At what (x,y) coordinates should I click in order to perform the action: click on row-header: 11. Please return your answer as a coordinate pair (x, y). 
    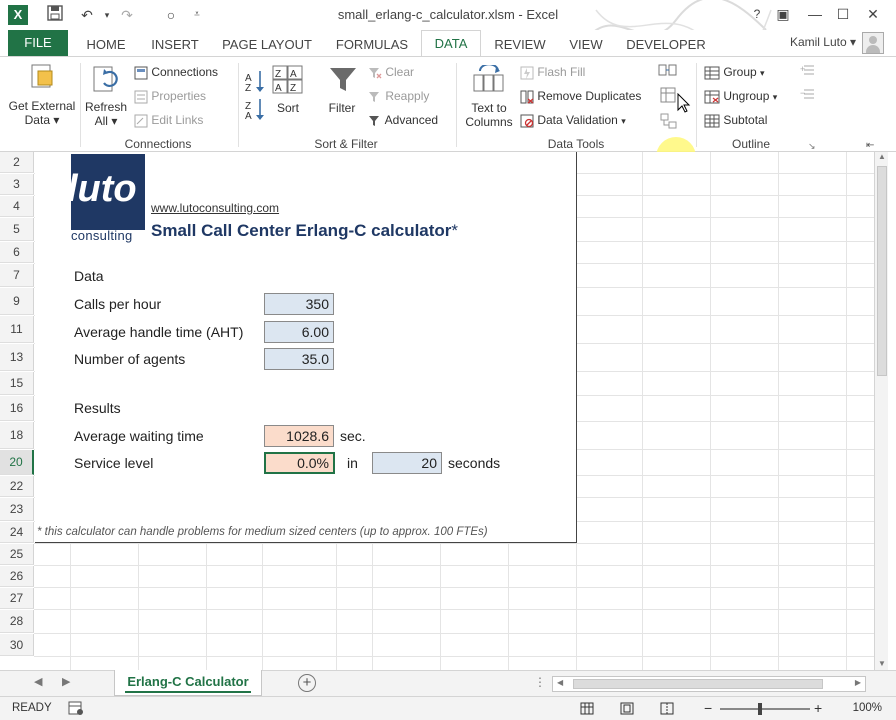
    Looking at the image, I should click on (17, 329).